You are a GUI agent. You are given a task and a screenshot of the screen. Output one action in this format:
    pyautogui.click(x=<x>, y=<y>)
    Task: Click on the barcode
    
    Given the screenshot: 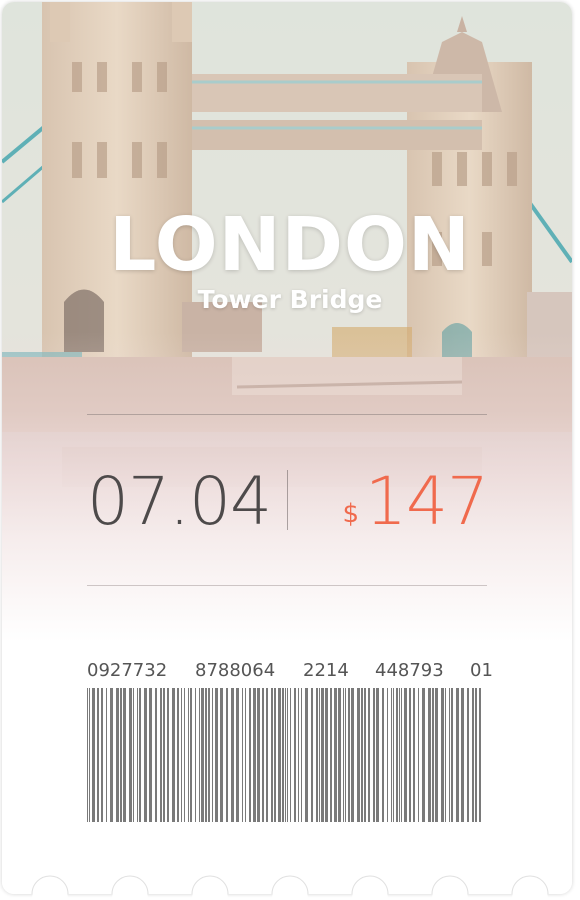 What is the action you would take?
    pyautogui.click(x=284, y=755)
    